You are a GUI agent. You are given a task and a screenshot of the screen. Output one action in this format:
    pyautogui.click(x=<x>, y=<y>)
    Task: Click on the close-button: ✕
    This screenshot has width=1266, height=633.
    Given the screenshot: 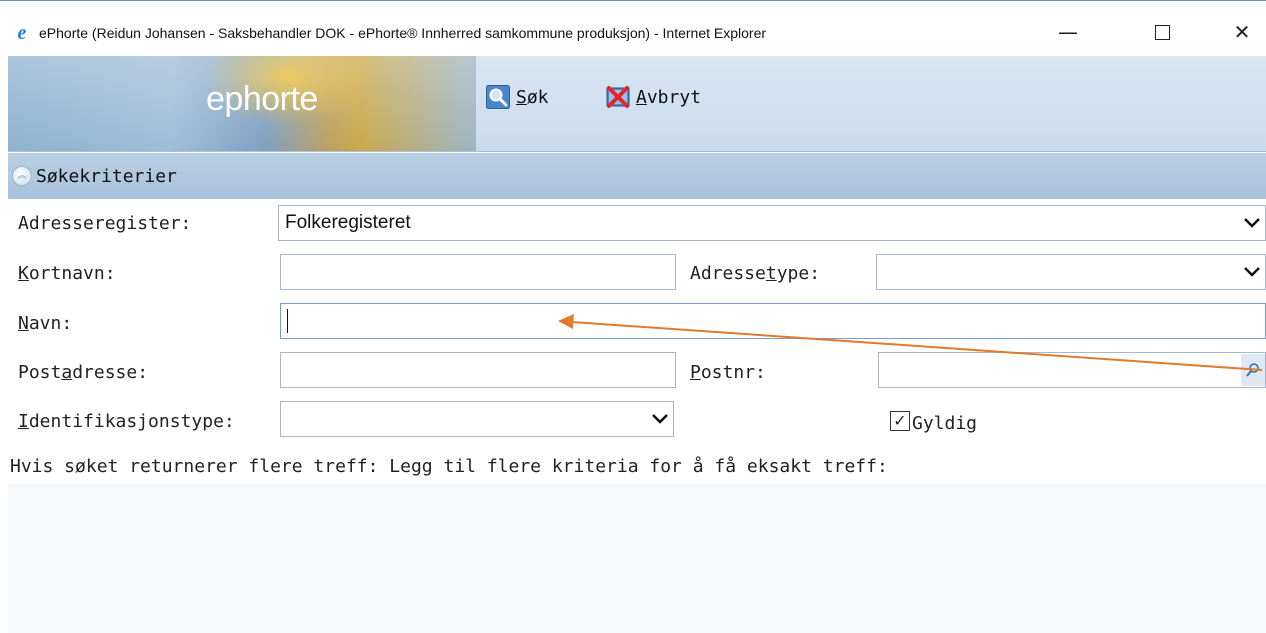 What is the action you would take?
    pyautogui.click(x=1242, y=32)
    